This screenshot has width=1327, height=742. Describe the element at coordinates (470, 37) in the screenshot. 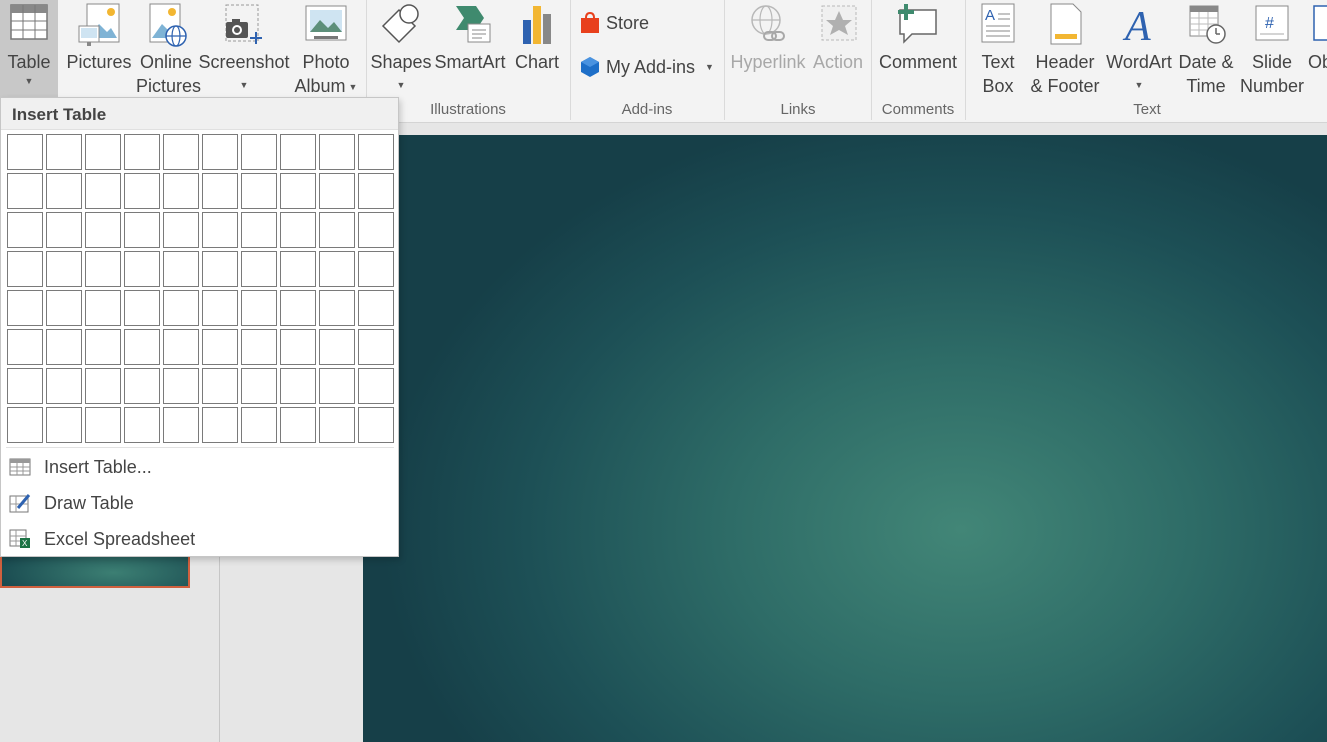

I see `smartart-button: SmartArt` at that location.